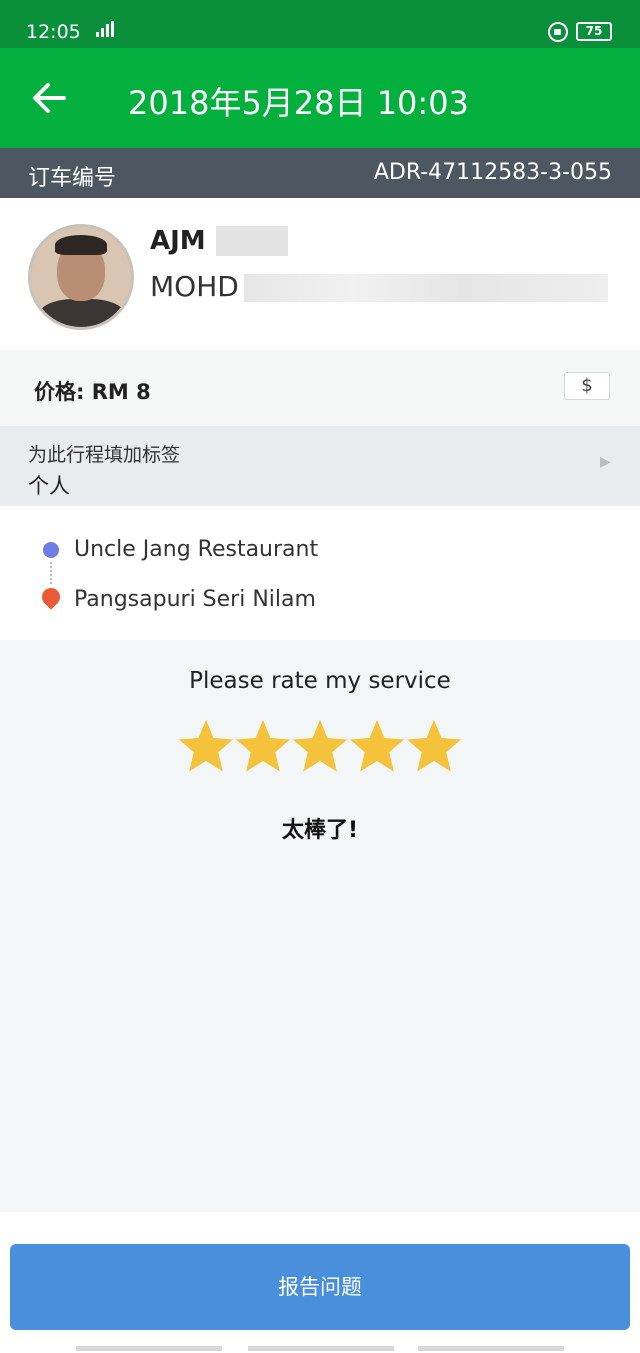 This screenshot has width=640, height=1353. What do you see at coordinates (51, 550) in the screenshot?
I see `pickup-dot-icon` at bounding box center [51, 550].